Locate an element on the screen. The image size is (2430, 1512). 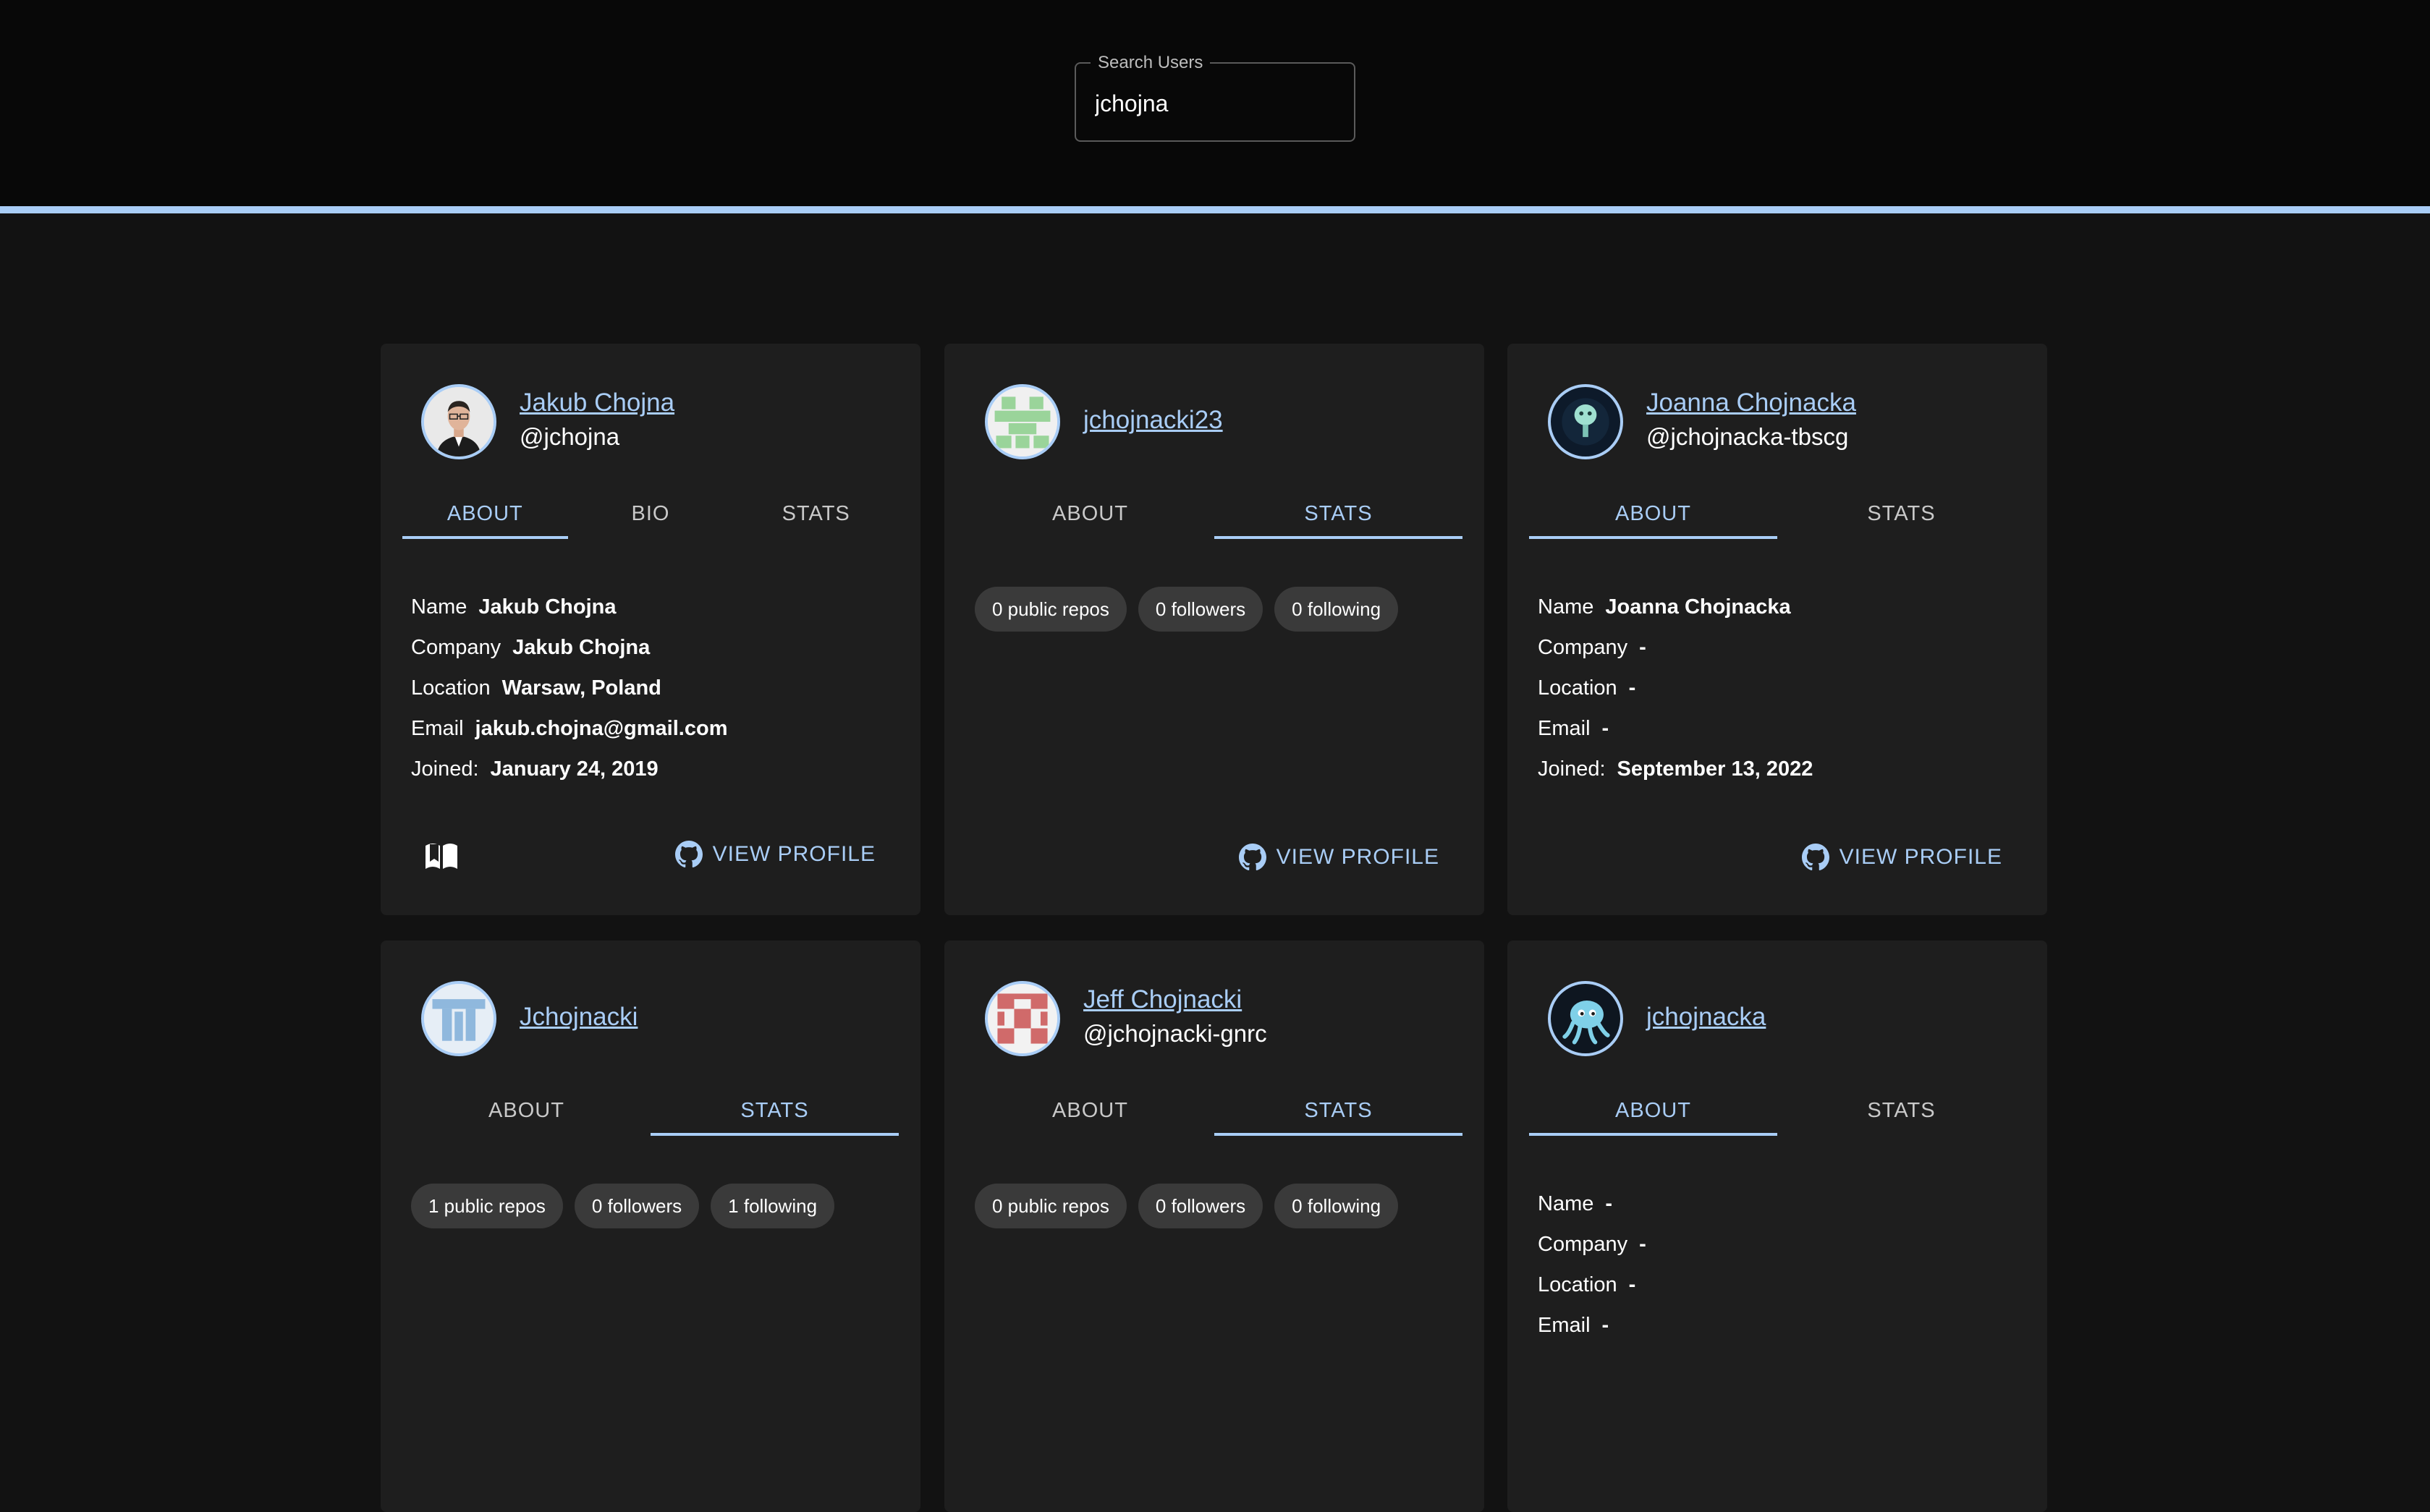
search-field: Search Users is located at coordinates (1215, 97).